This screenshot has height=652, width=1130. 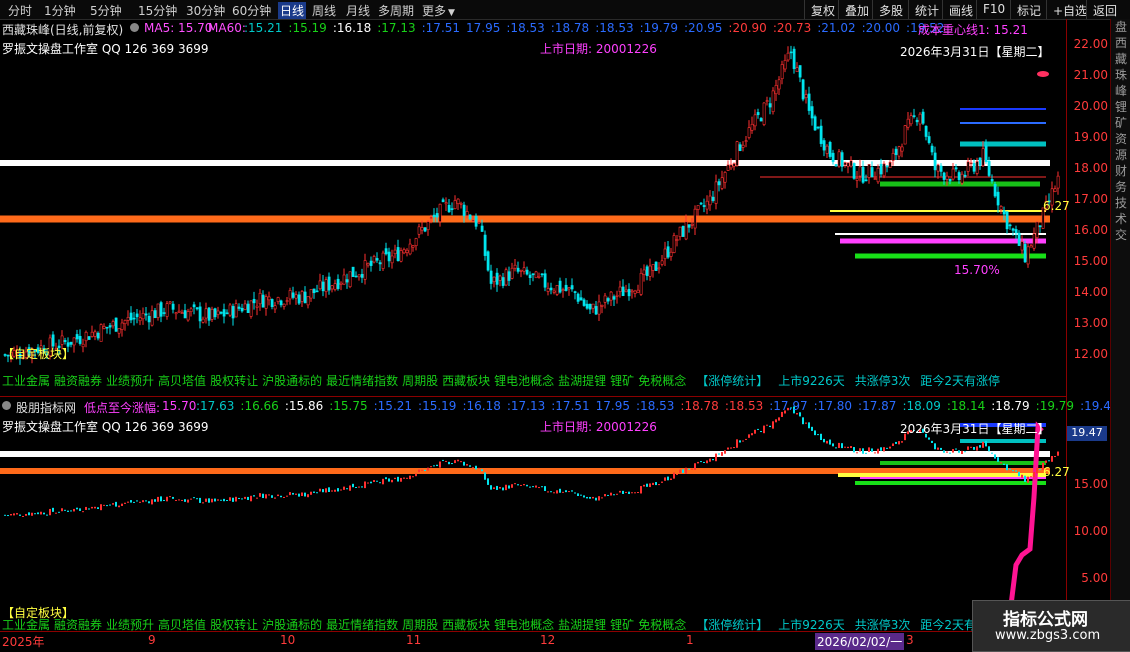 What do you see at coordinates (960, 9) in the screenshot?
I see `draw-line-button: 画线` at bounding box center [960, 9].